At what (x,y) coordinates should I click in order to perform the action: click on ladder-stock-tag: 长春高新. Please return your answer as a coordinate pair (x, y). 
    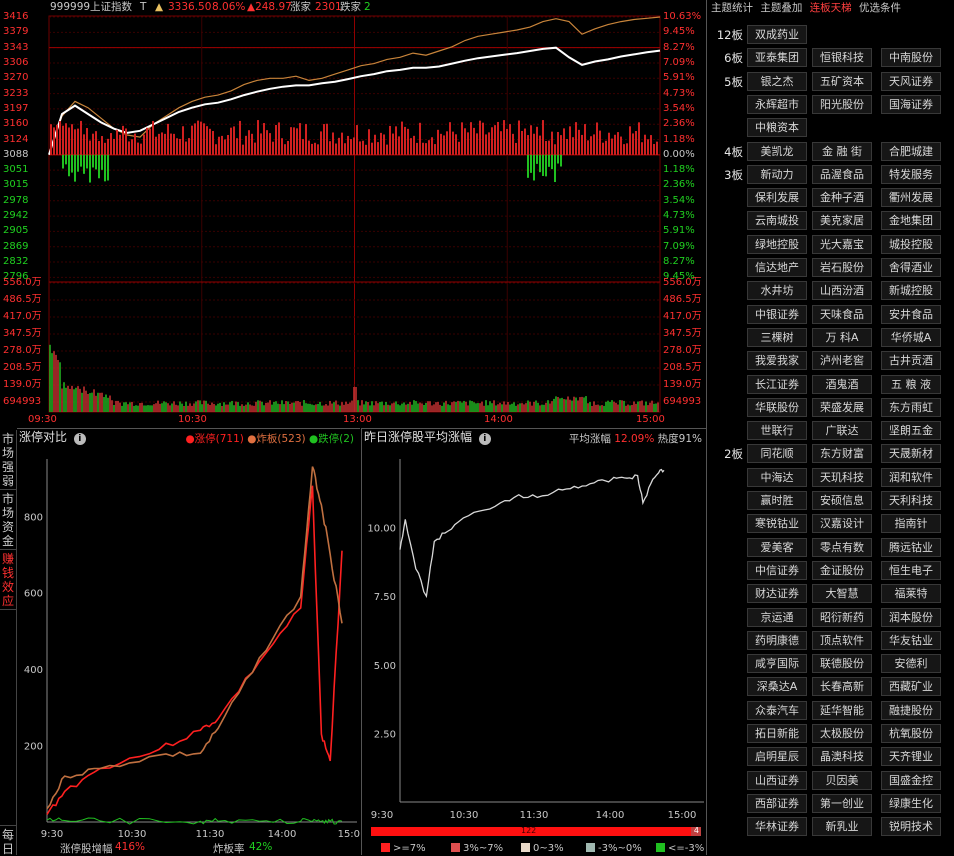
    Looking at the image, I should click on (842, 687).